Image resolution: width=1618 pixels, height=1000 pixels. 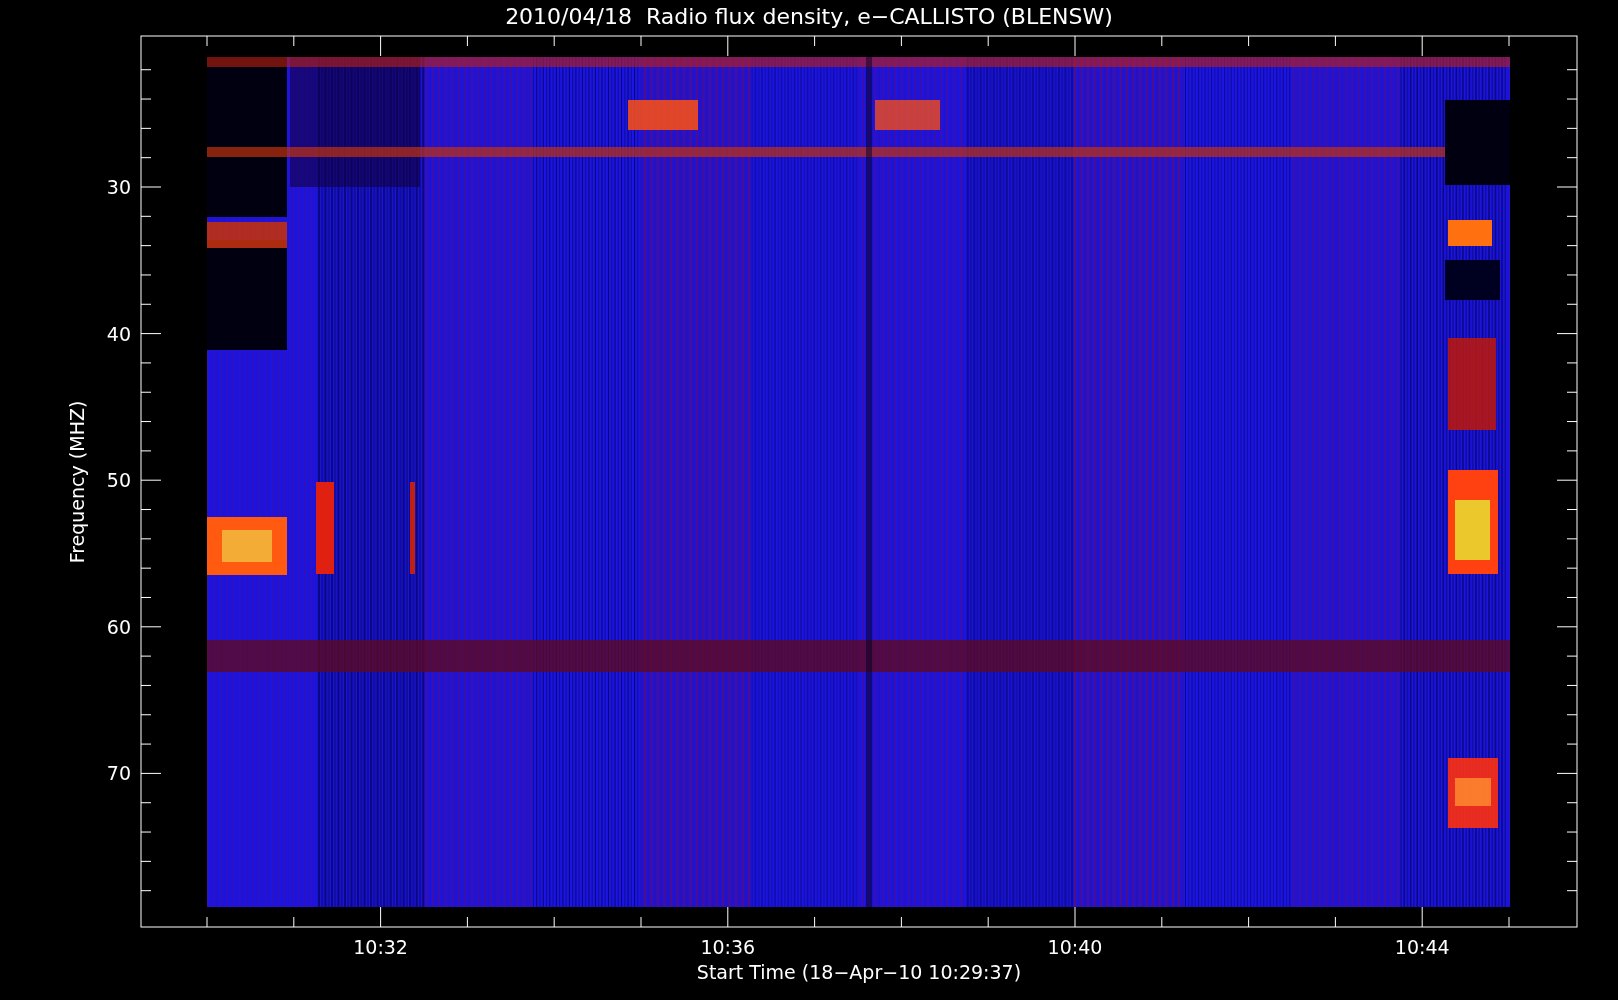 What do you see at coordinates (728, 947) in the screenshot?
I see `x-tick-label: 10:36` at bounding box center [728, 947].